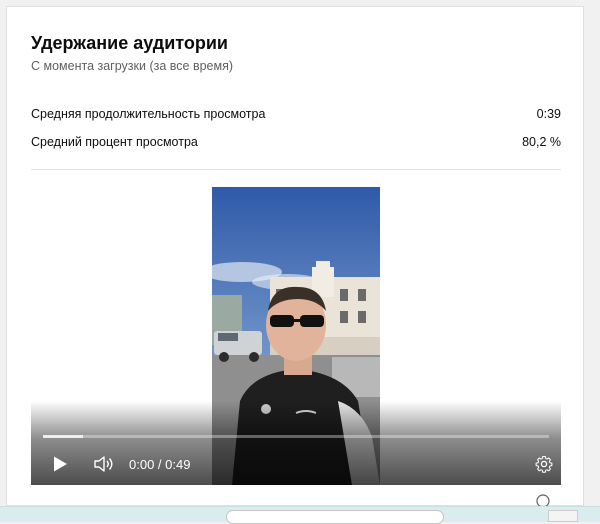 The width and height of the screenshot is (600, 524). I want to click on metric-label: Средний процент просмотра, so click(114, 142).